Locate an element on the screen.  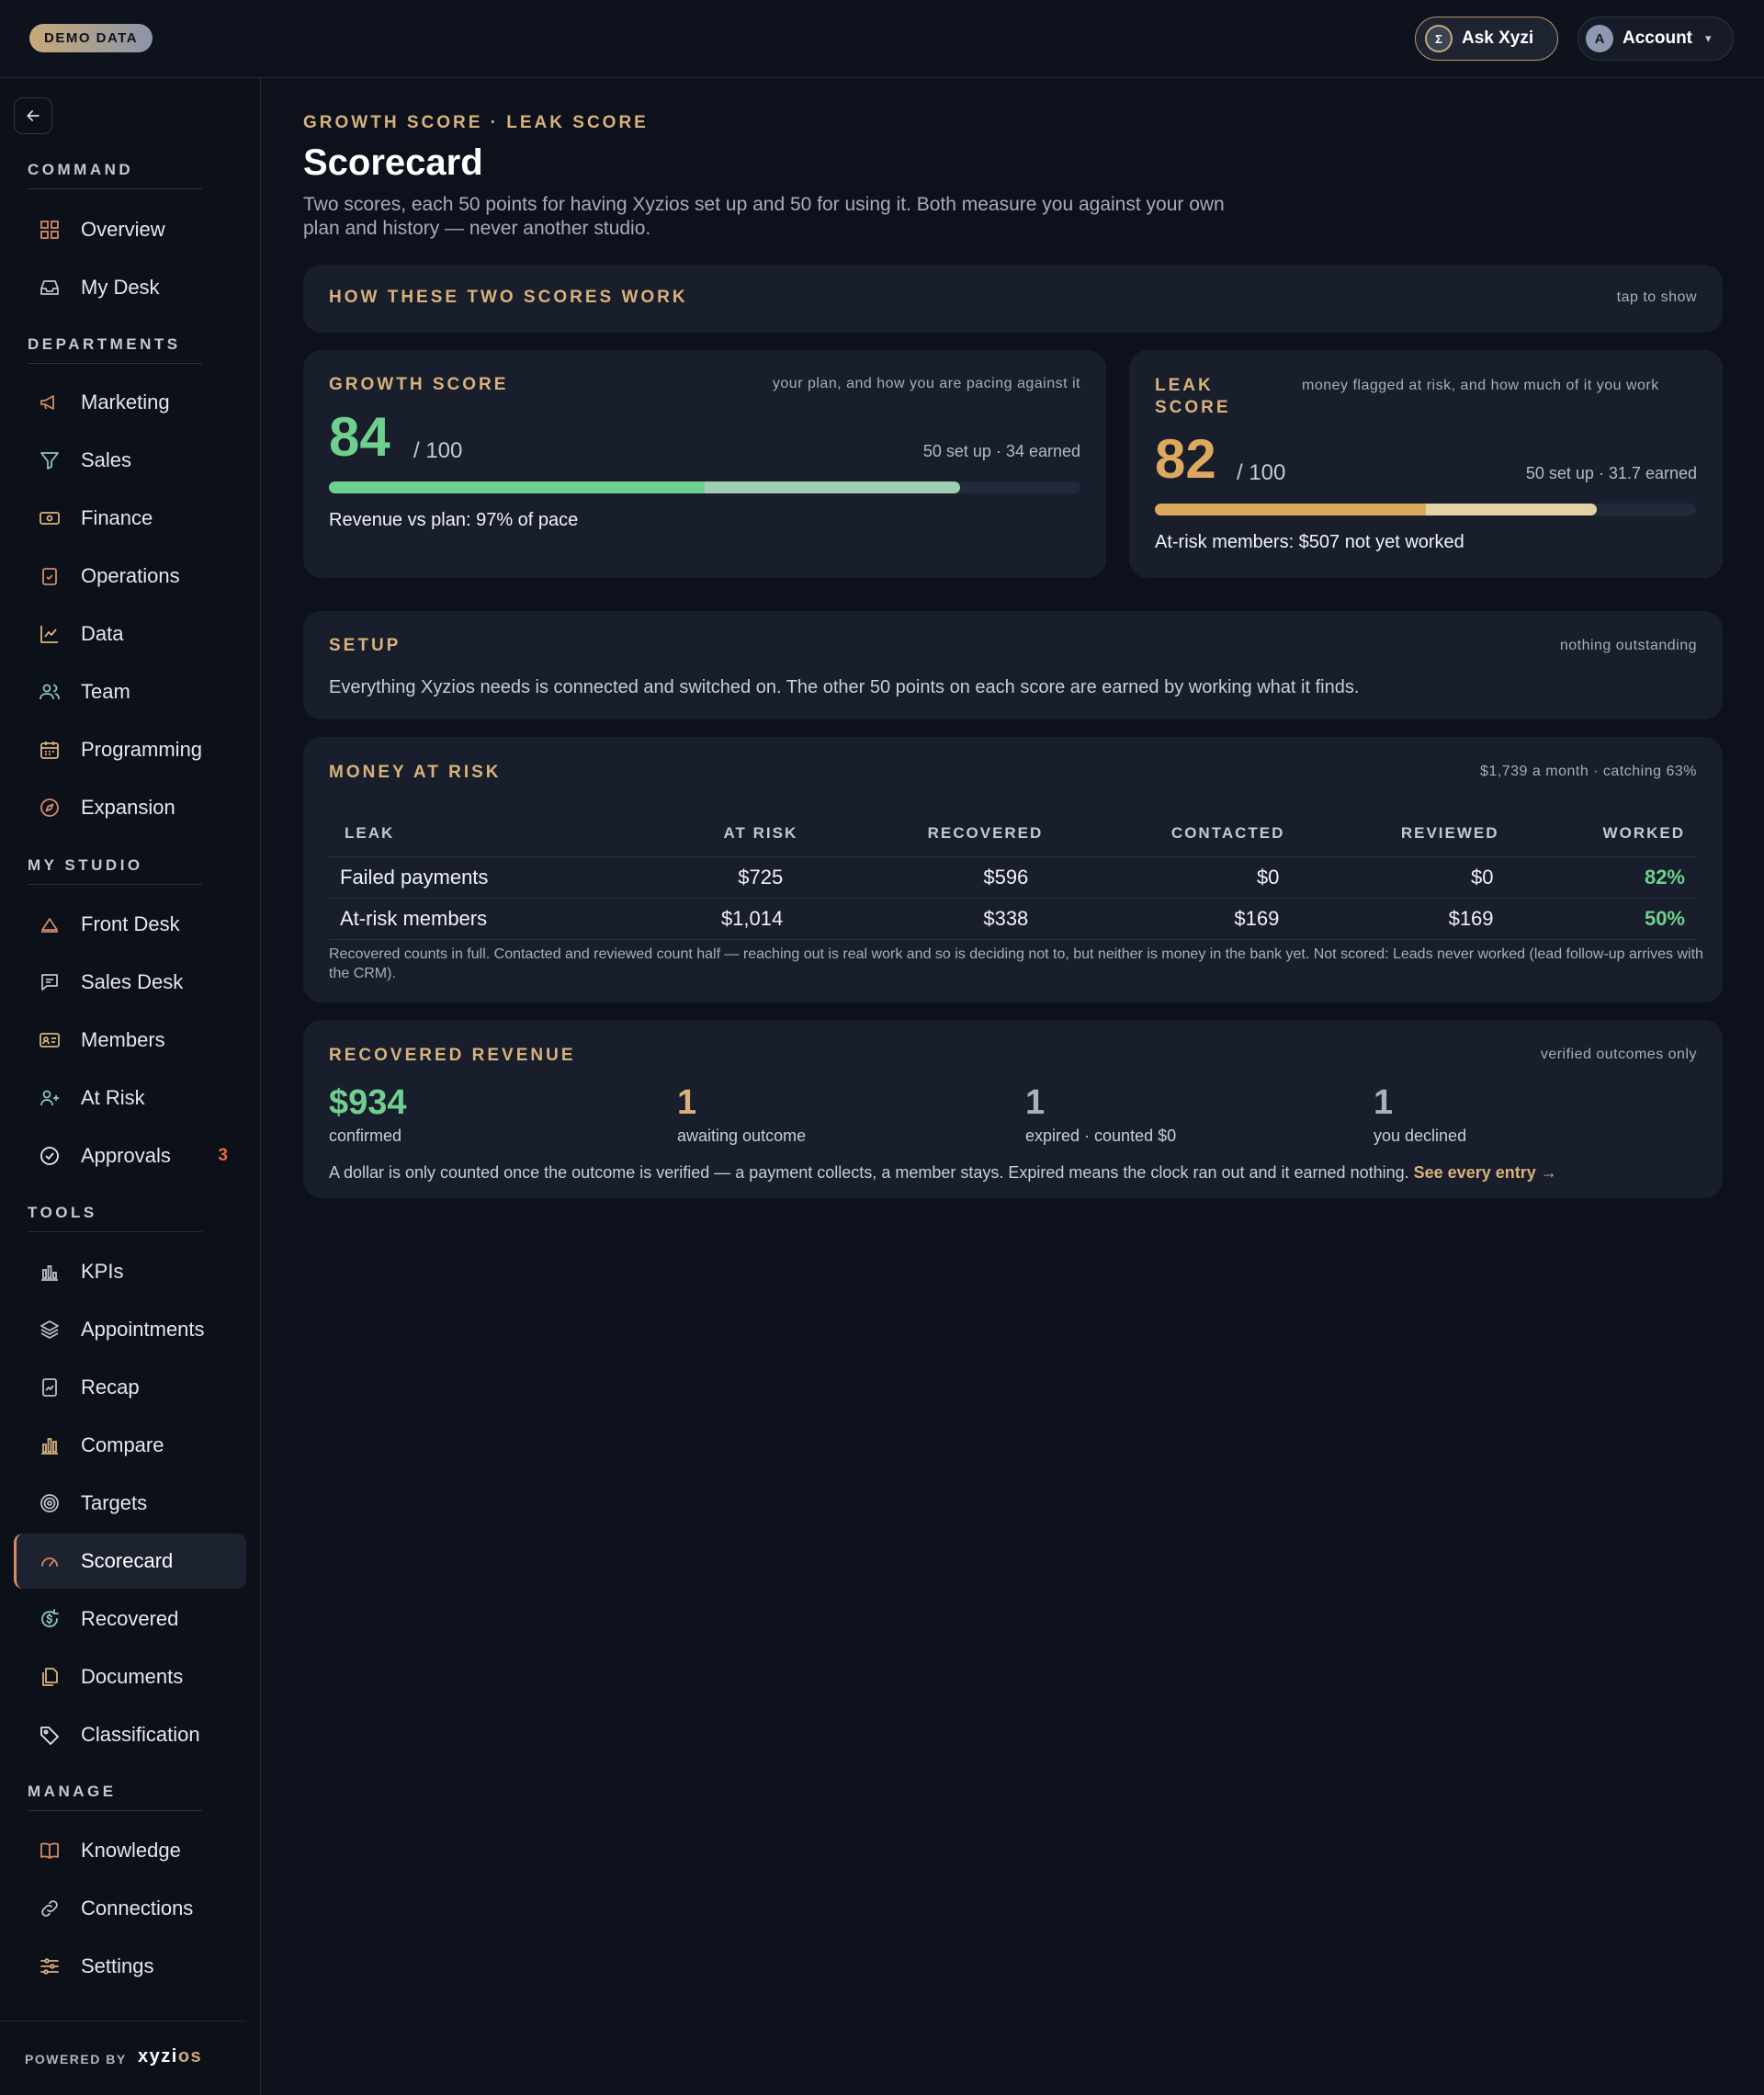
sidebar-item-label: Finance is located at coordinates (117, 517).